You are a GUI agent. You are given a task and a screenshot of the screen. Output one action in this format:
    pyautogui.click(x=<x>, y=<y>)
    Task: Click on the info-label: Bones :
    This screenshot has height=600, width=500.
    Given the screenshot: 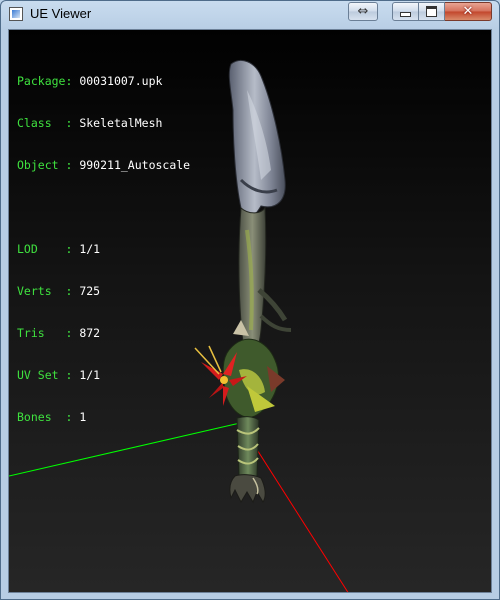 What is the action you would take?
    pyautogui.click(x=45, y=417)
    